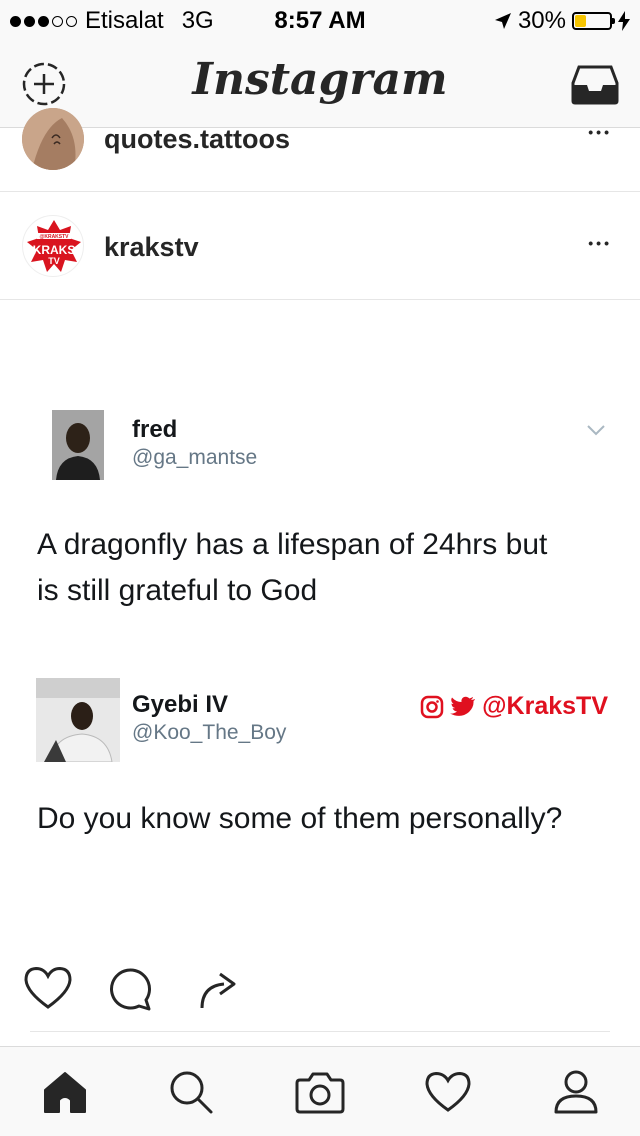 The width and height of the screenshot is (640, 1136). What do you see at coordinates (432, 706) in the screenshot?
I see `instagram-logo-icon` at bounding box center [432, 706].